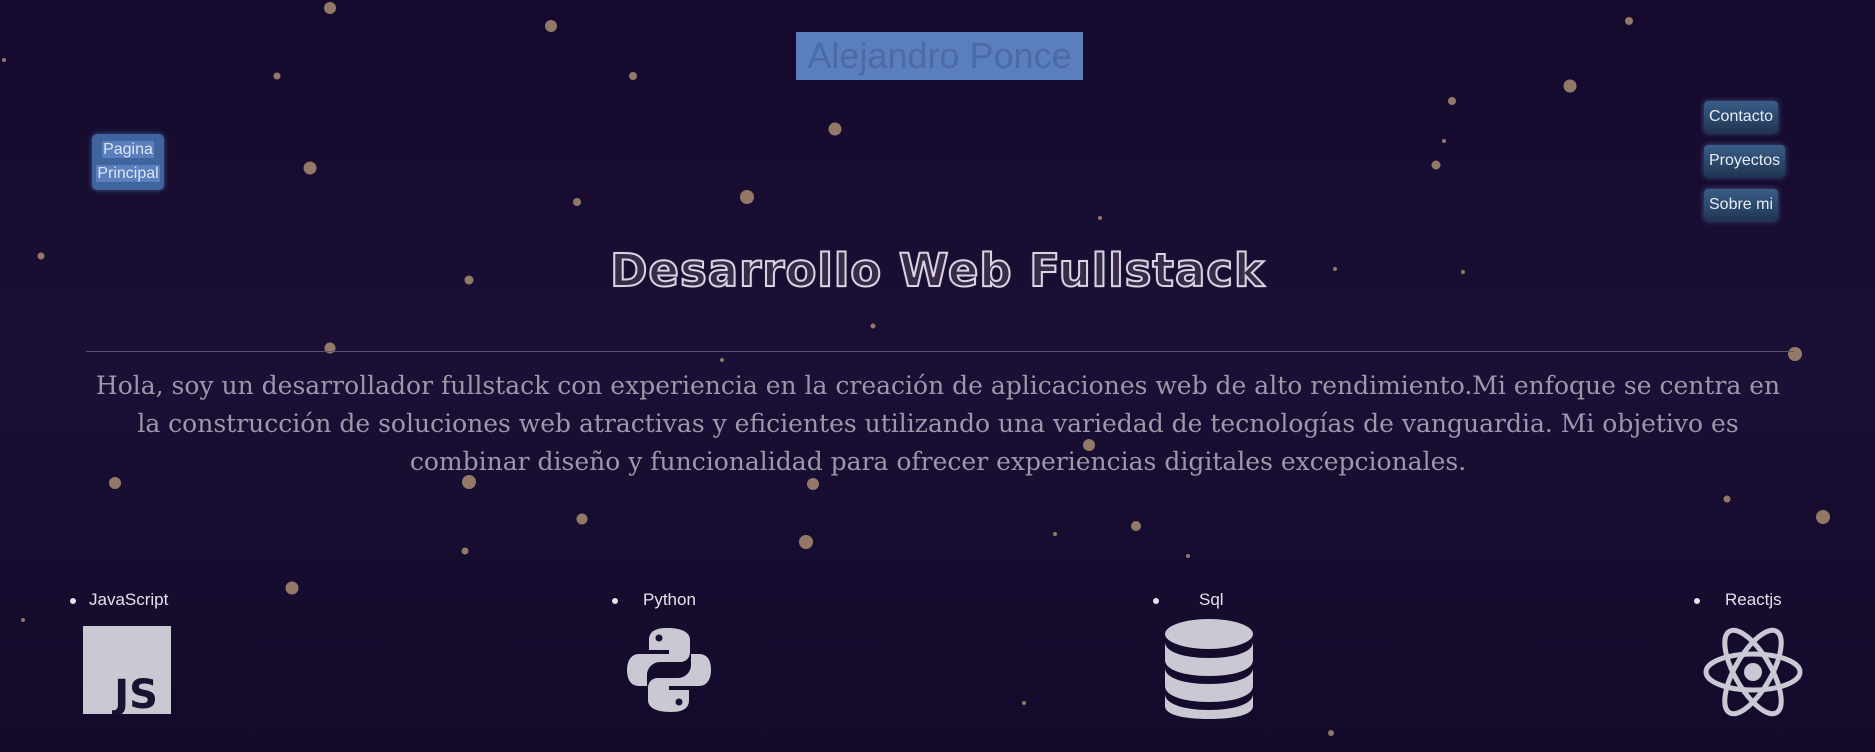 The width and height of the screenshot is (1875, 752). What do you see at coordinates (1211, 599) in the screenshot?
I see `skill-label: Sql` at bounding box center [1211, 599].